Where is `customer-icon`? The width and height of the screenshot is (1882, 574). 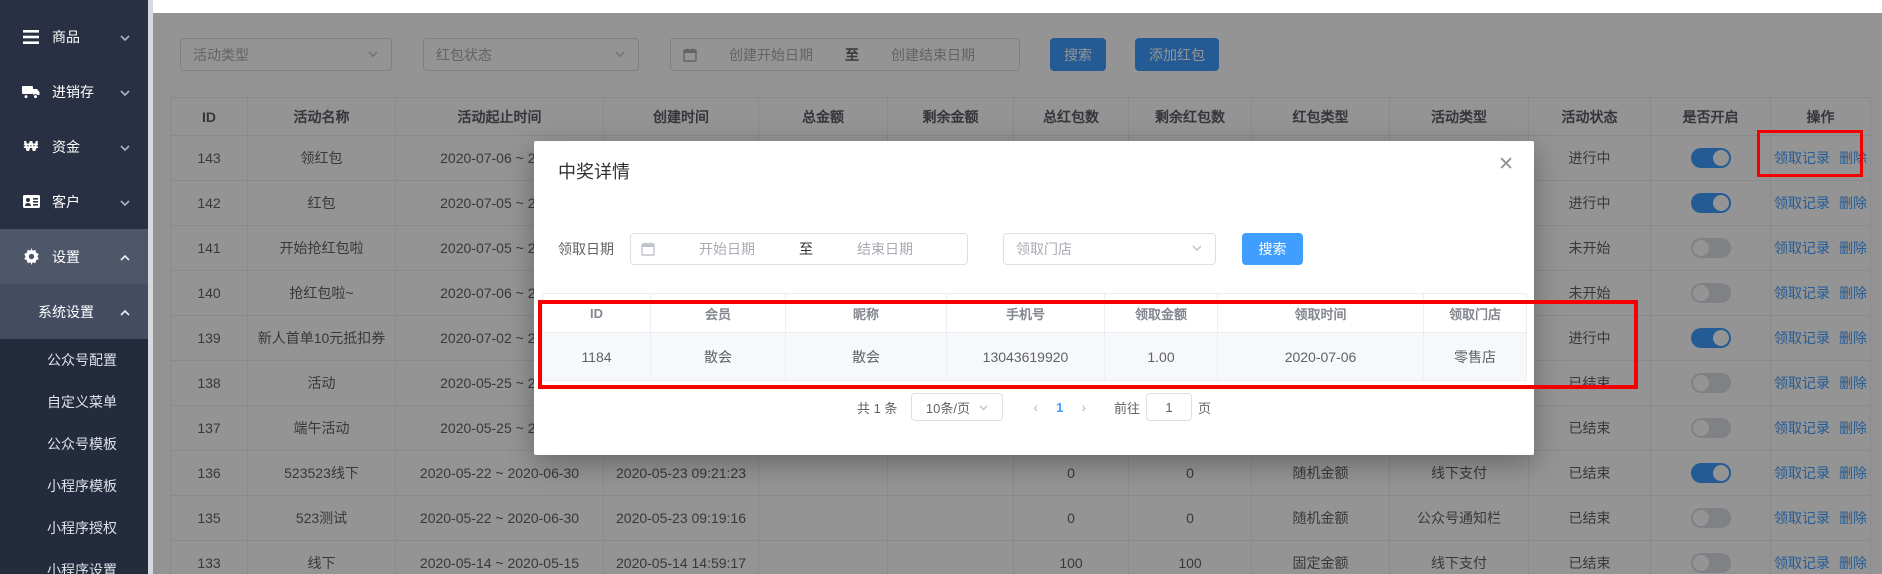
customer-icon is located at coordinates (31, 202).